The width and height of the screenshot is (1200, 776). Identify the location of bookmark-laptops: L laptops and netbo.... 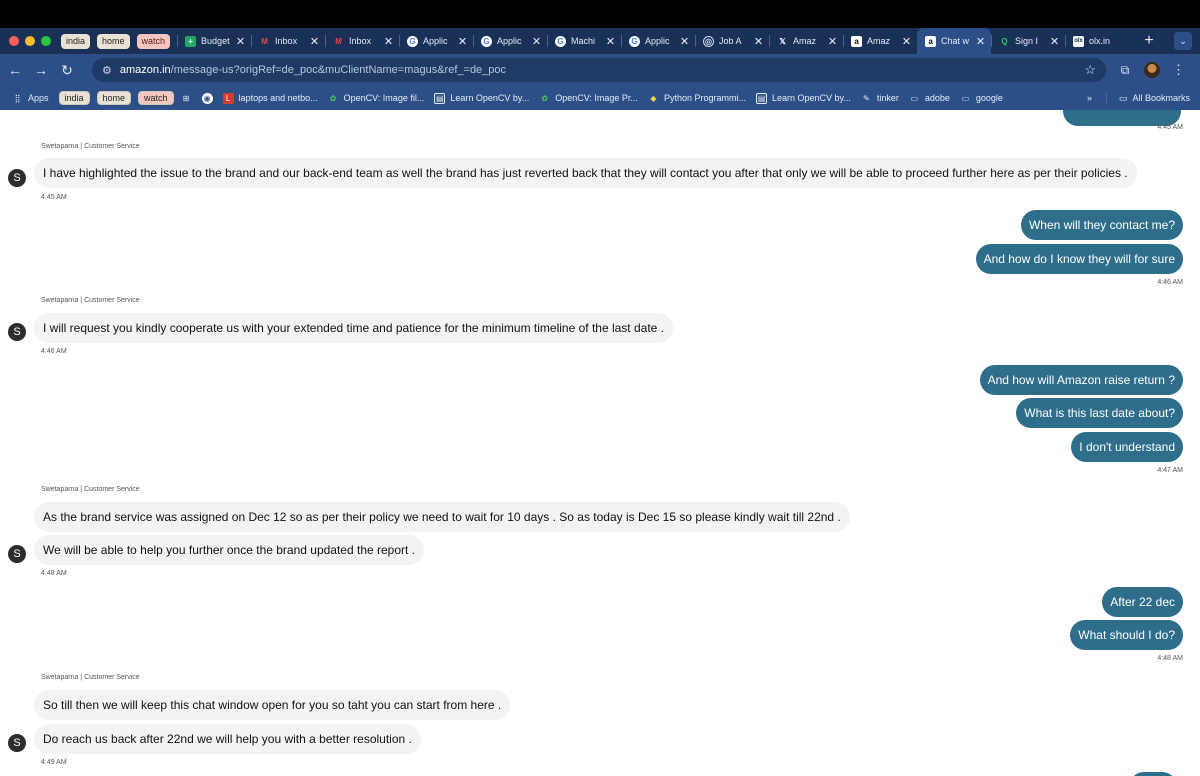
(270, 98).